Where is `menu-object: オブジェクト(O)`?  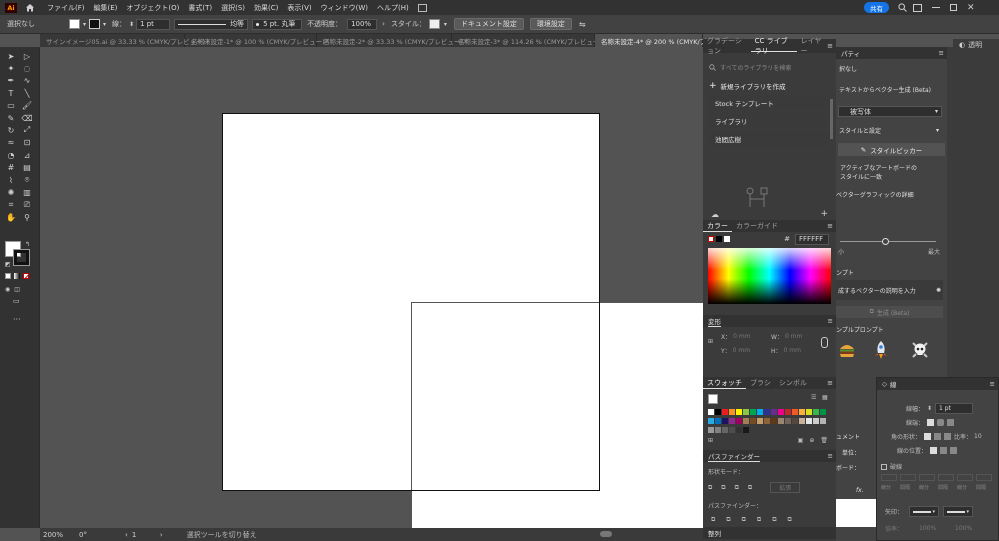
menu-object: オブジェクト(O) is located at coordinates (152, 8).